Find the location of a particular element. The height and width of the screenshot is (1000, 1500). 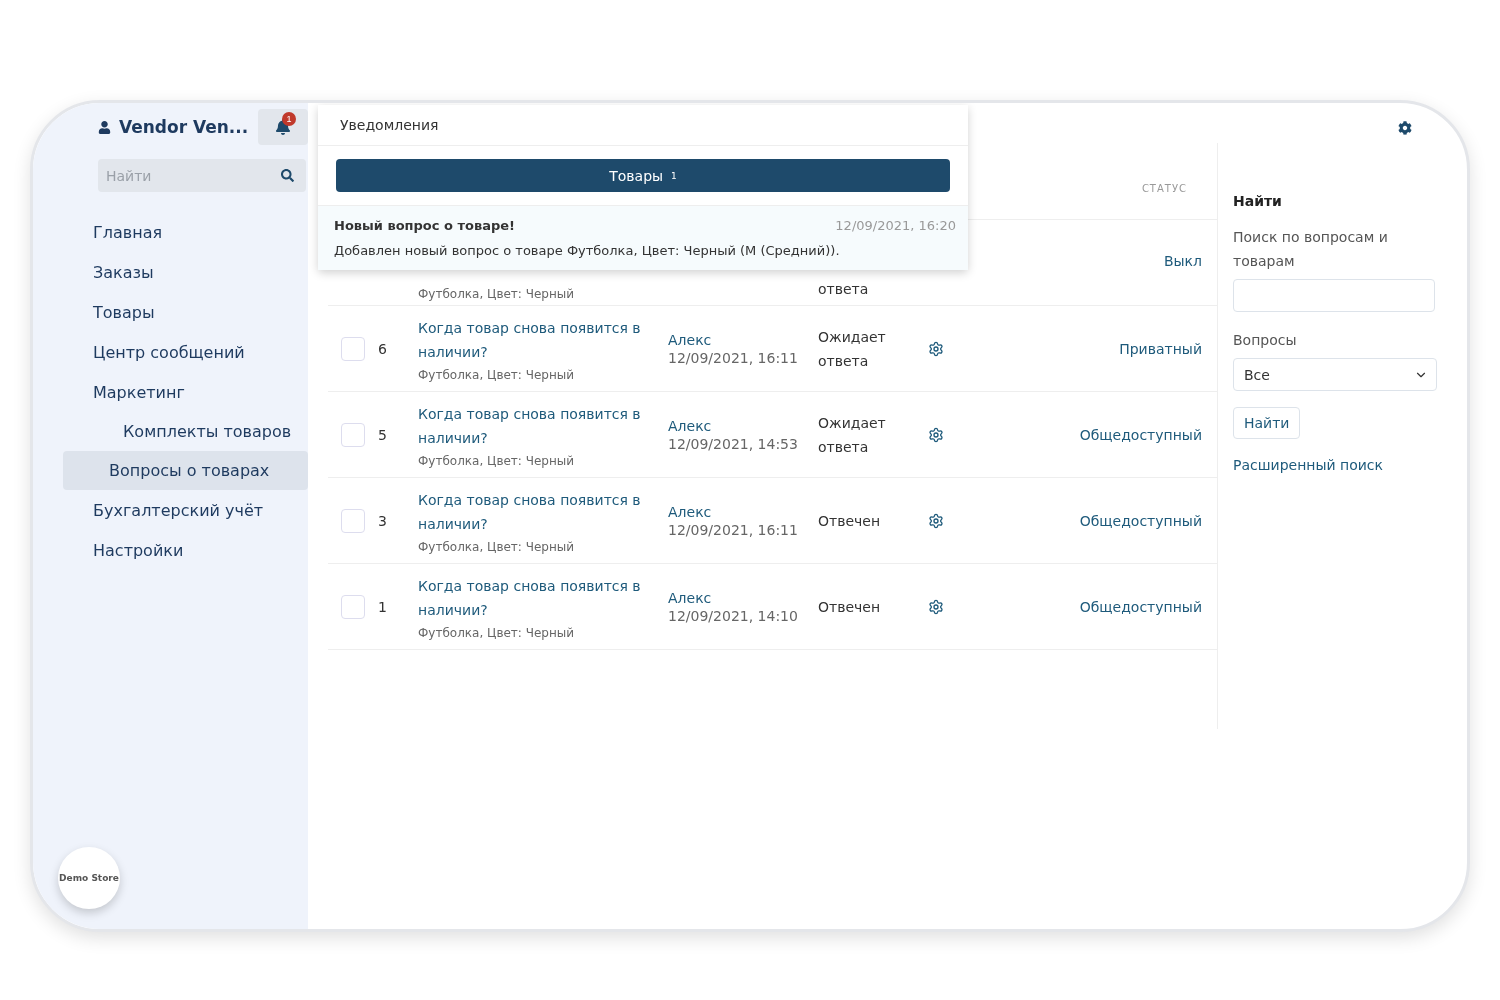

question-id: 3 is located at coordinates (383, 520).